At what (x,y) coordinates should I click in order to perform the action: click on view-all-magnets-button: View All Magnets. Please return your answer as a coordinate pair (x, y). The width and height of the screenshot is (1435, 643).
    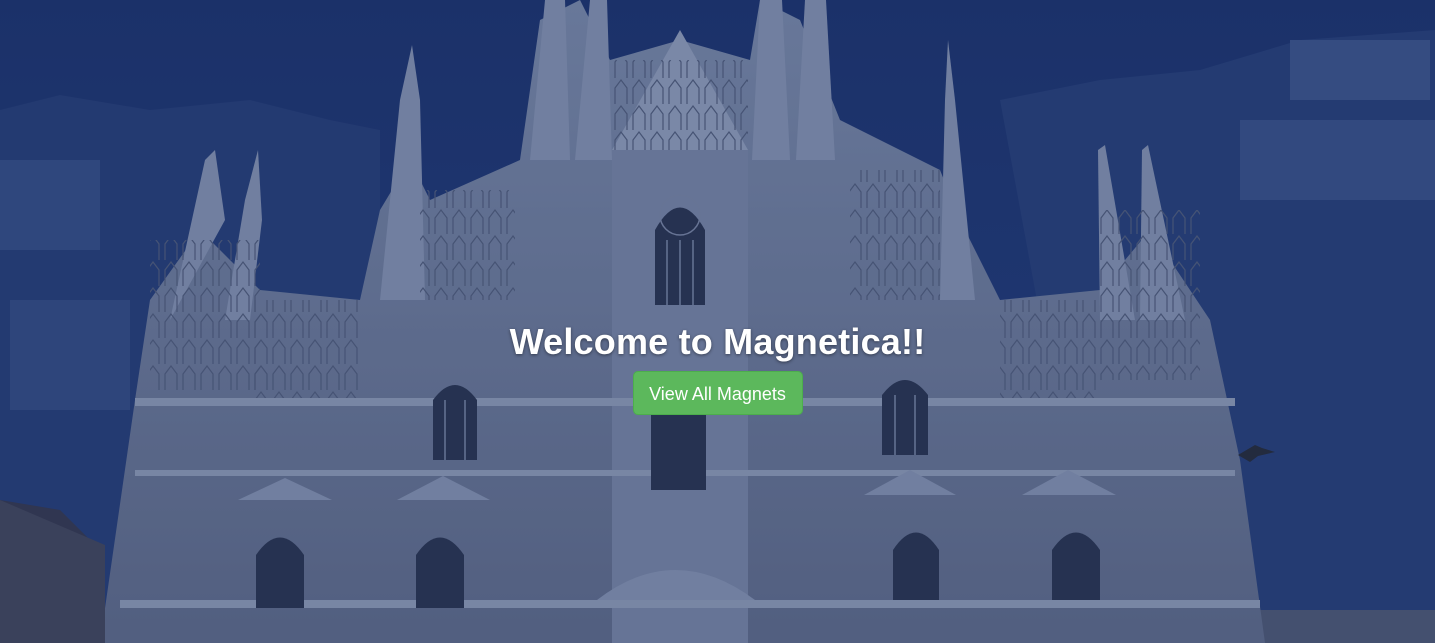
    Looking at the image, I should click on (717, 393).